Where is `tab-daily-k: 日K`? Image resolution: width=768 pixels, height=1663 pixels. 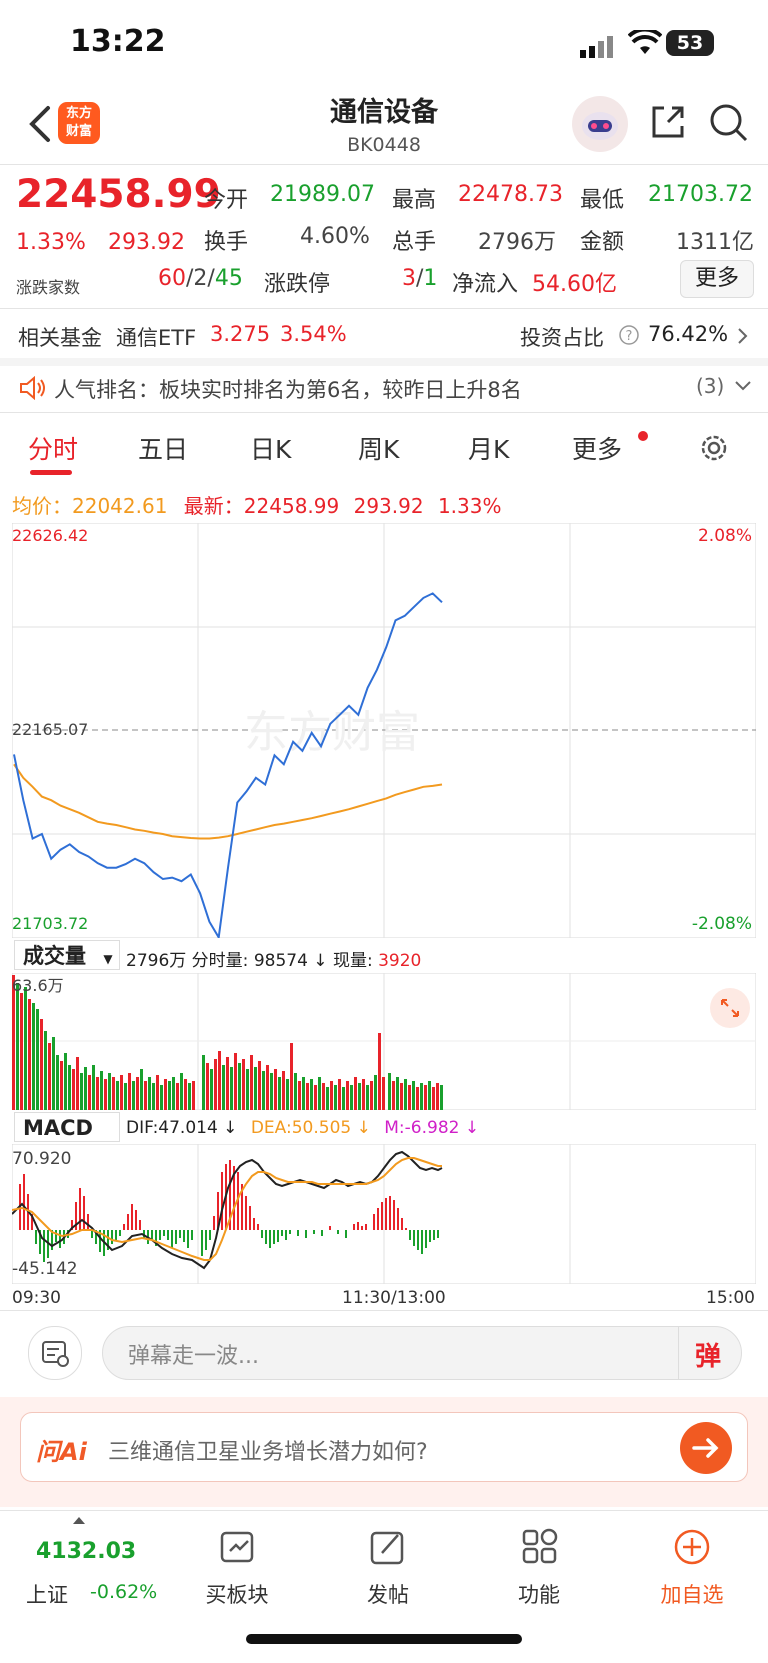
tab-daily-k: 日K is located at coordinates (270, 448).